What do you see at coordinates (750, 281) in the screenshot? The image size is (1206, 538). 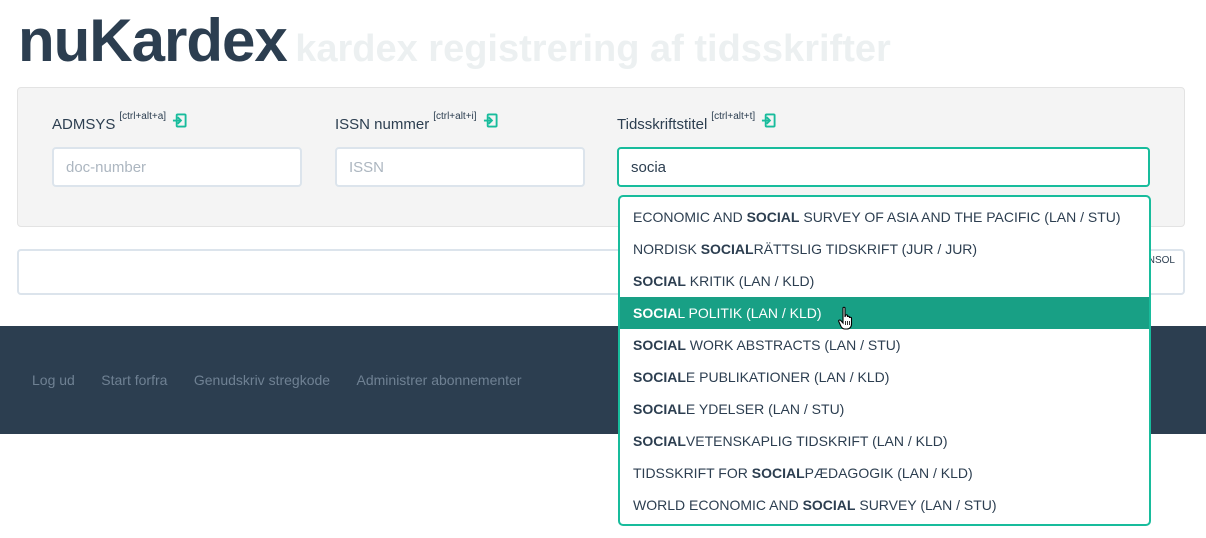 I see `item-text-post: KRITIK (LAN / KLD)` at bounding box center [750, 281].